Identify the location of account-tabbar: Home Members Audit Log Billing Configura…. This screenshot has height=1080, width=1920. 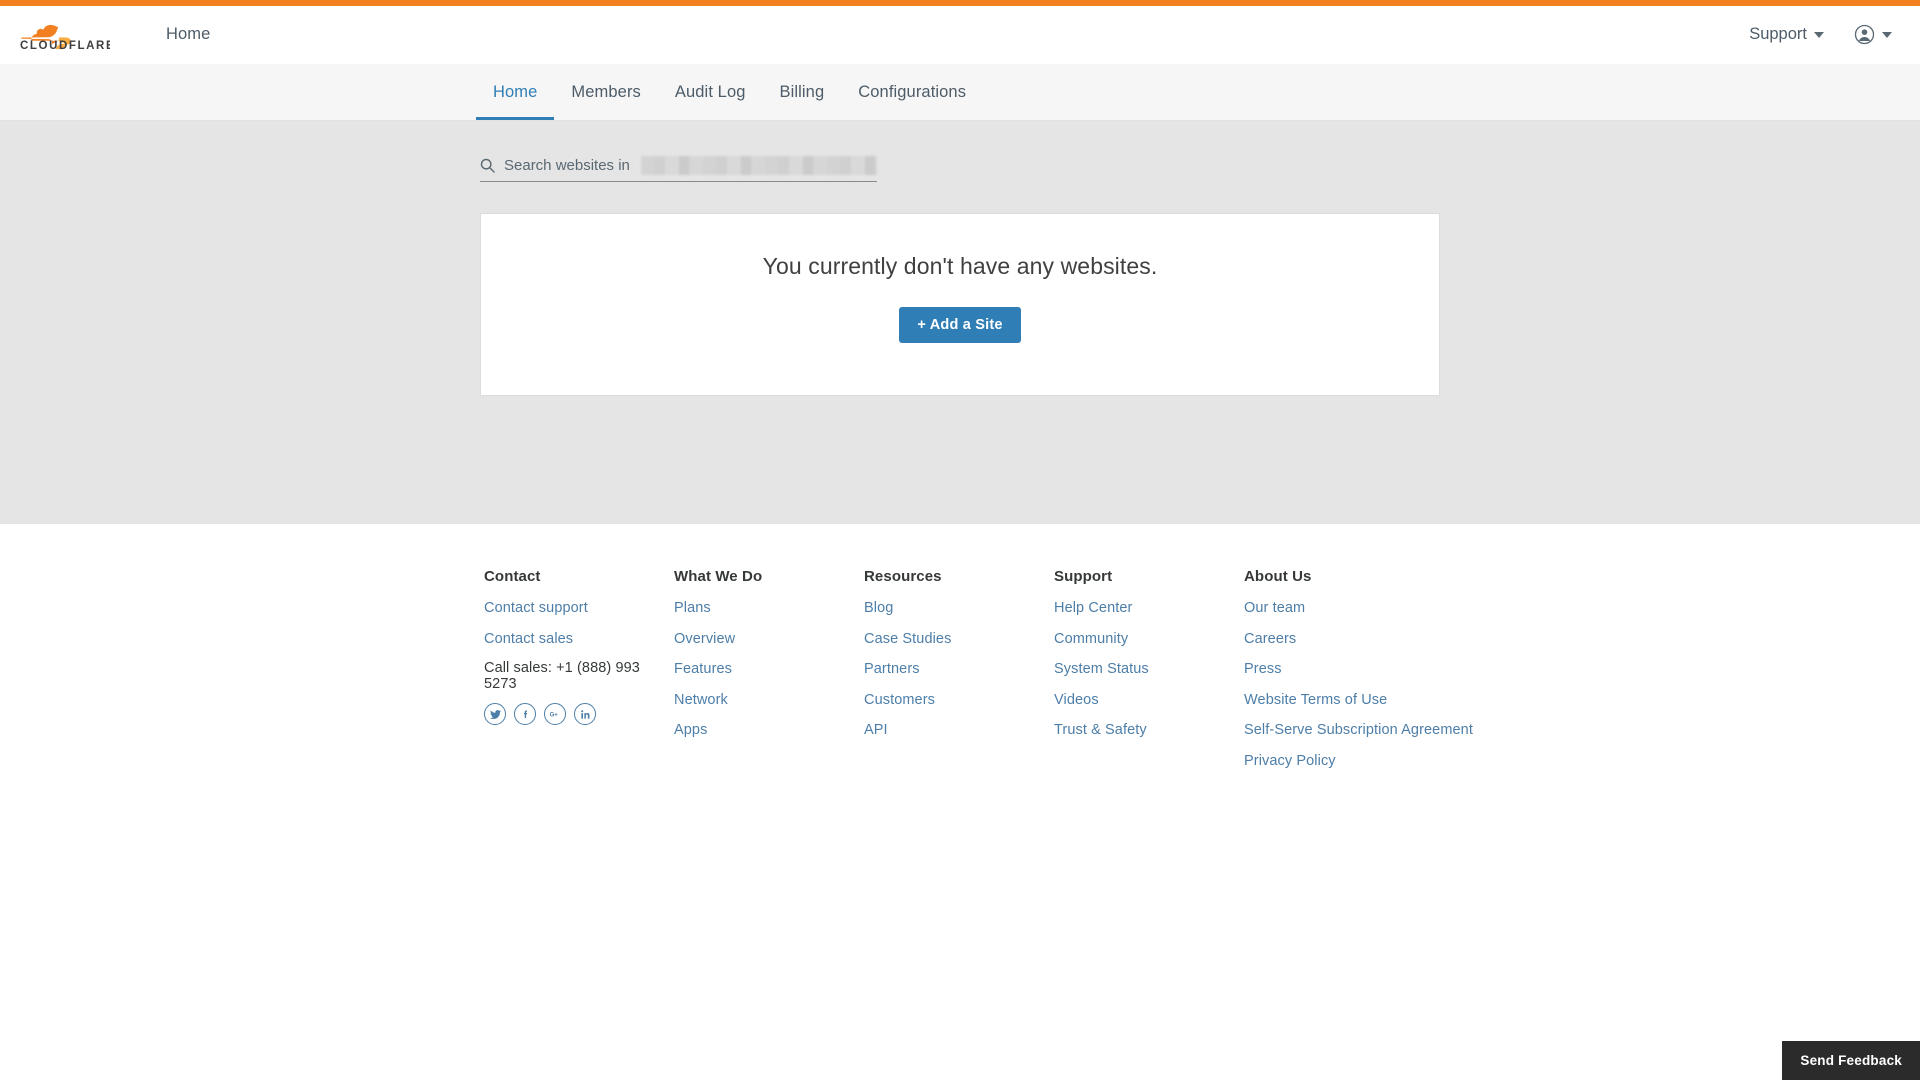
(960, 92).